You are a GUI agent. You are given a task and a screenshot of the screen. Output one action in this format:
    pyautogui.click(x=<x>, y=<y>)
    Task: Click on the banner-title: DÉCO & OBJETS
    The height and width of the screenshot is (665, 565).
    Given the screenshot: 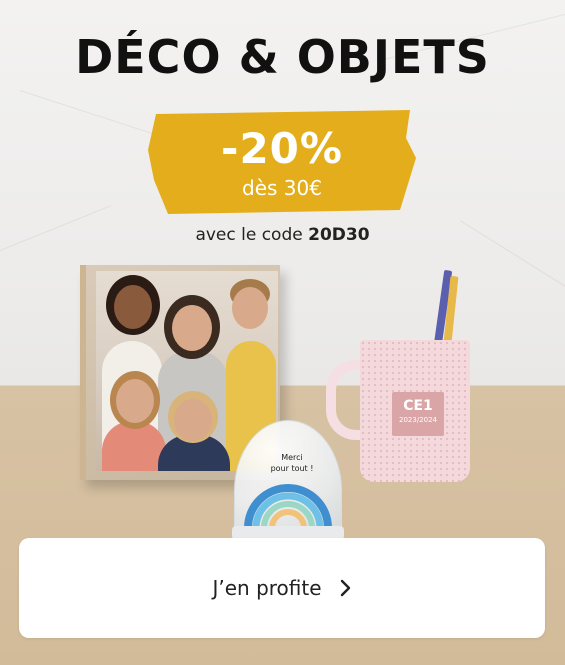 What is the action you would take?
    pyautogui.click(x=282, y=57)
    